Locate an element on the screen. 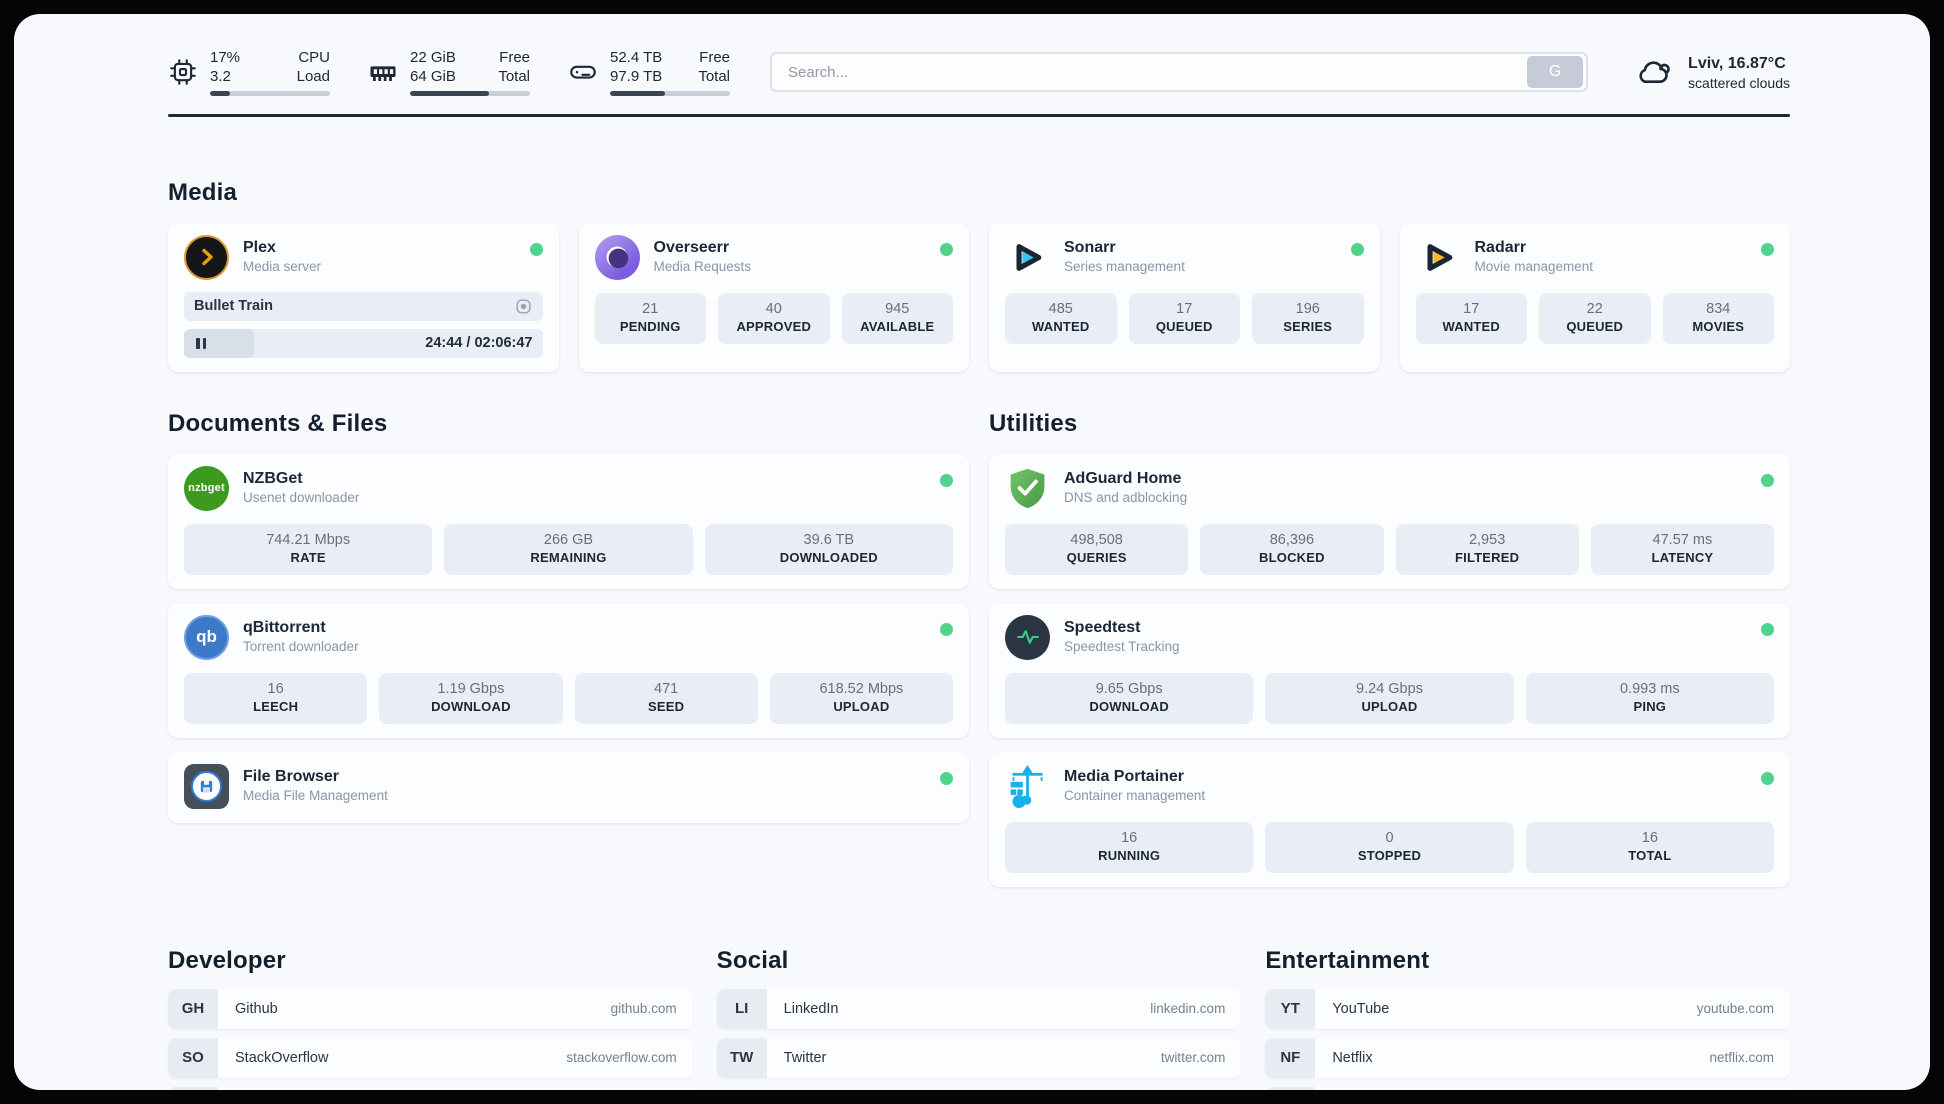  stat-value: 1.19 Gbps is located at coordinates (471, 688).